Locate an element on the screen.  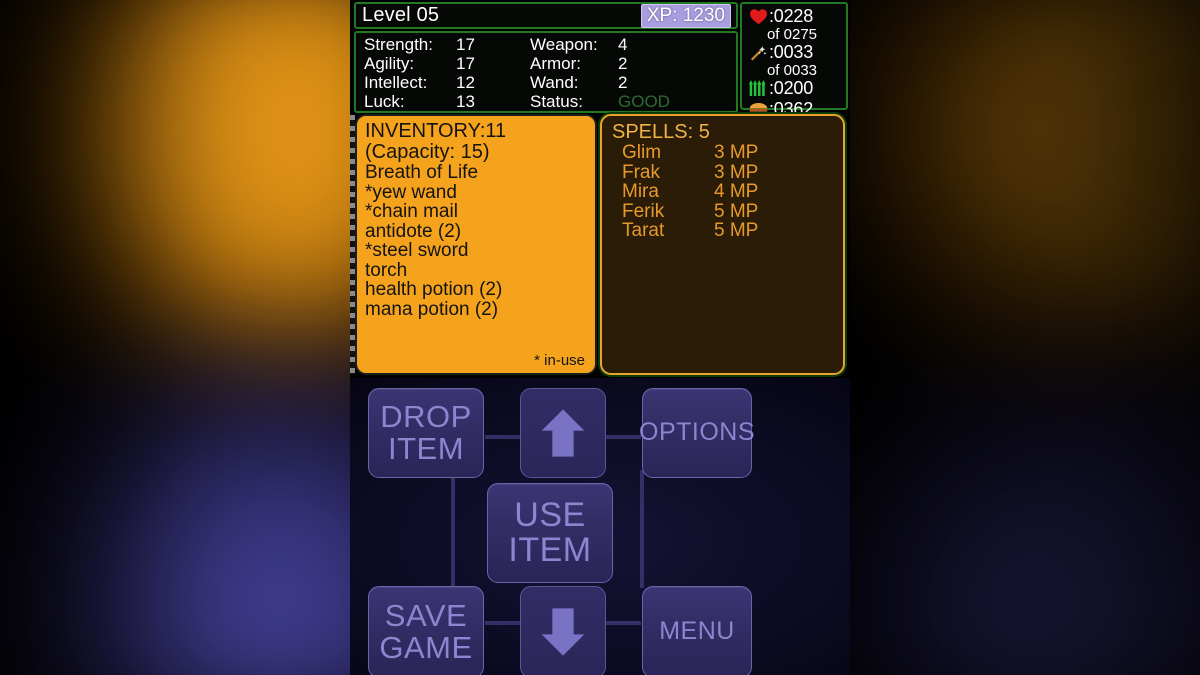
options-label: OPTIONS is located at coordinates (697, 432).